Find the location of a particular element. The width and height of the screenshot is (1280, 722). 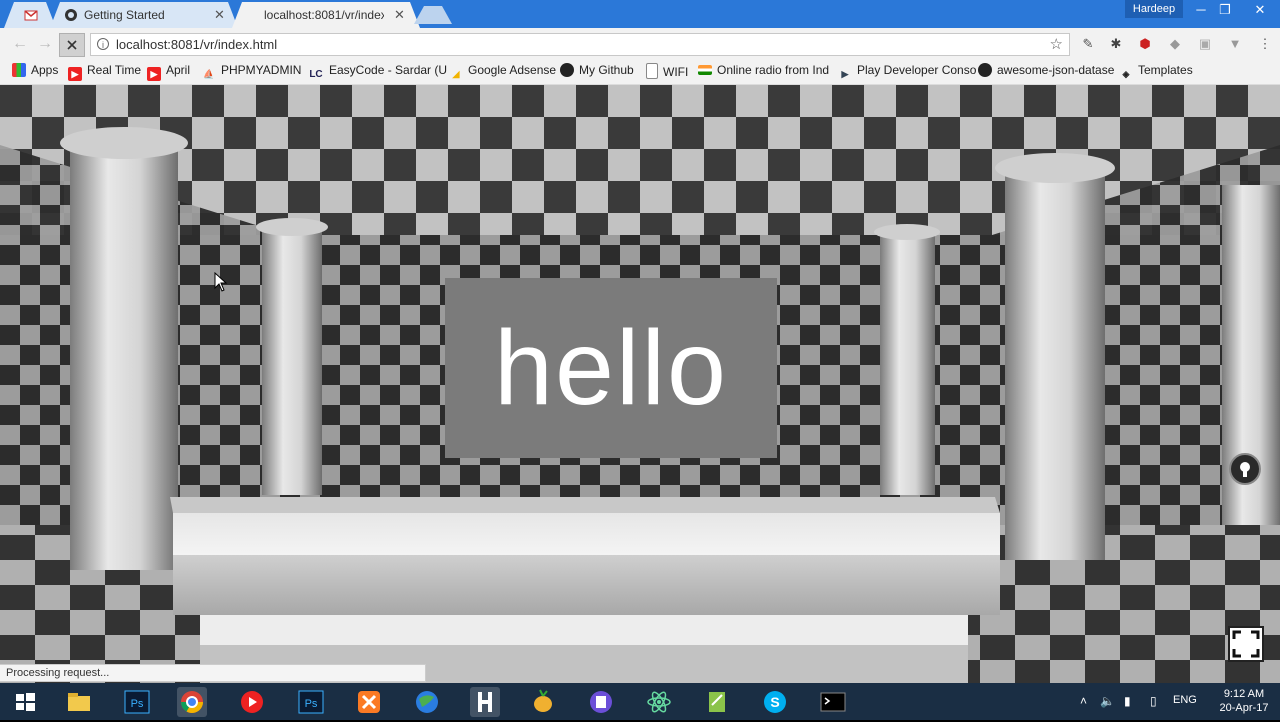

maximize-icon: ❐ is located at coordinates (1225, 11).